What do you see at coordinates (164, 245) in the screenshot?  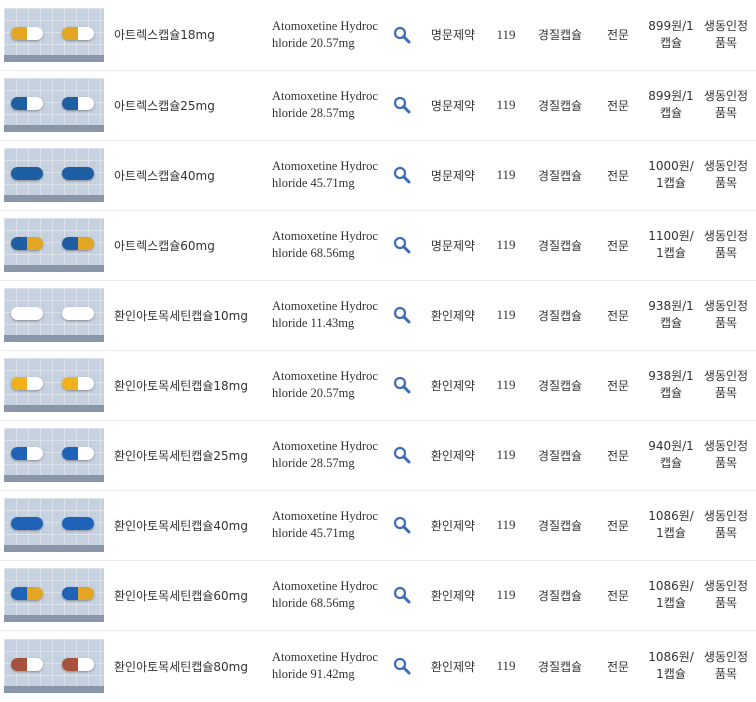 I see `name-text: 아트렉스캡슐60mg` at bounding box center [164, 245].